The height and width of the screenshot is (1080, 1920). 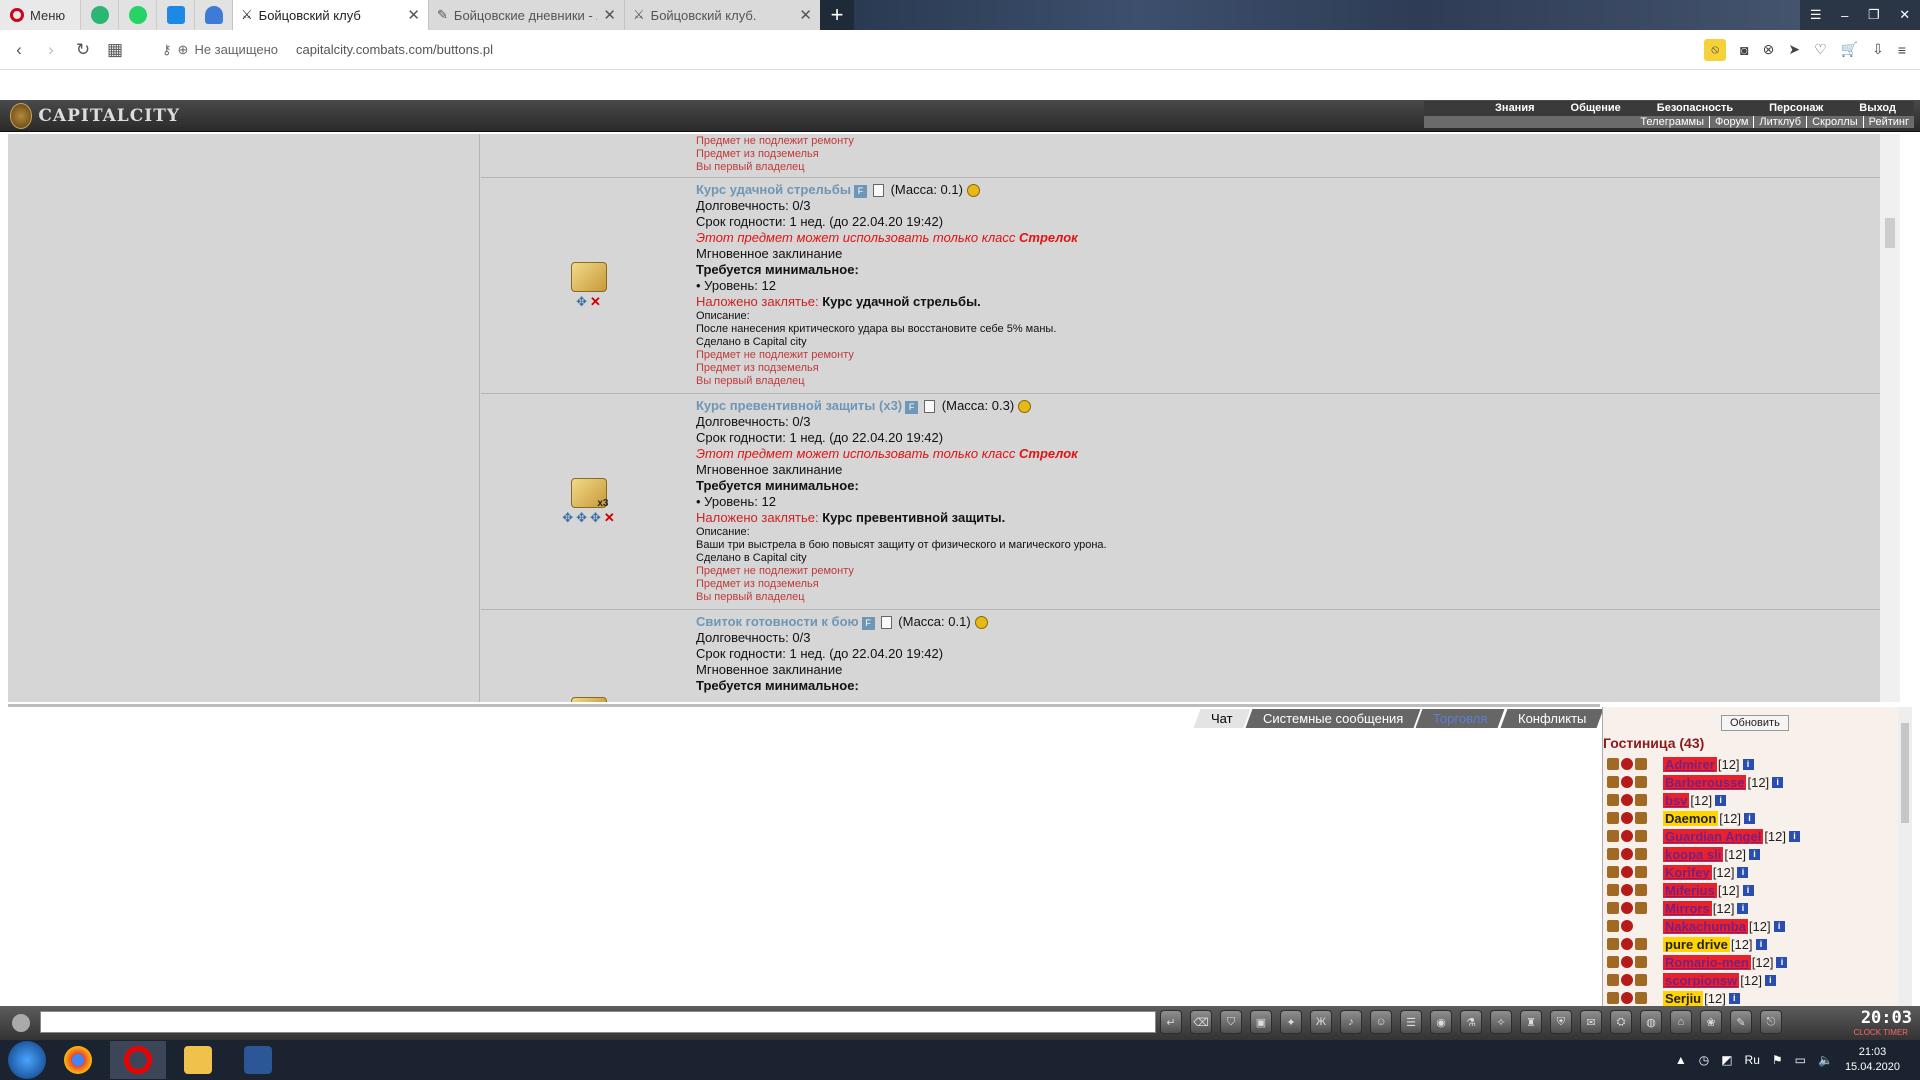 What do you see at coordinates (1877, 108) in the screenshot?
I see `menu-exit: Выход` at bounding box center [1877, 108].